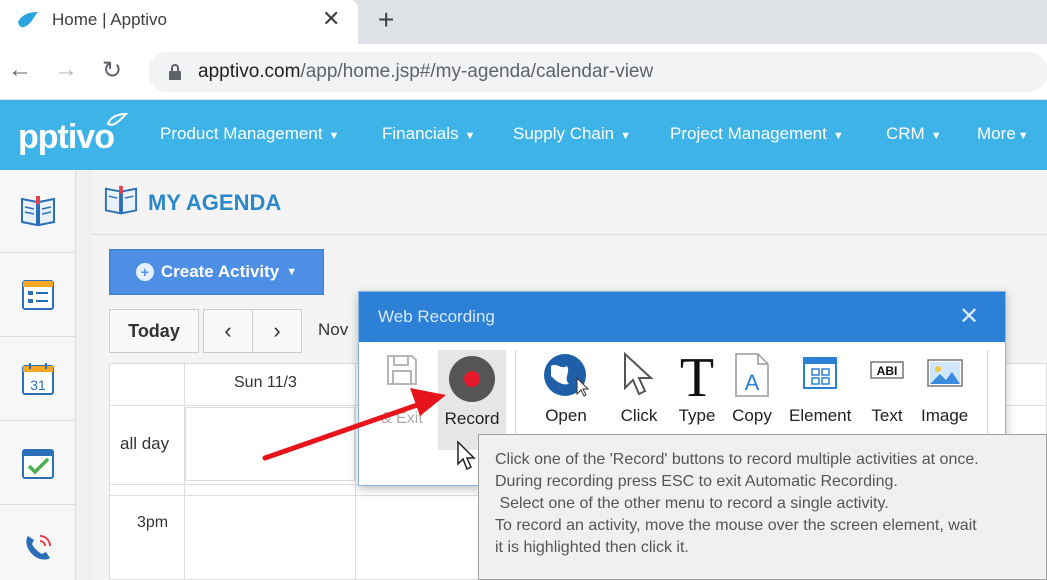 This screenshot has width=1047, height=580. What do you see at coordinates (73, 134) in the screenshot?
I see `apptivo-logo: pptivo` at bounding box center [73, 134].